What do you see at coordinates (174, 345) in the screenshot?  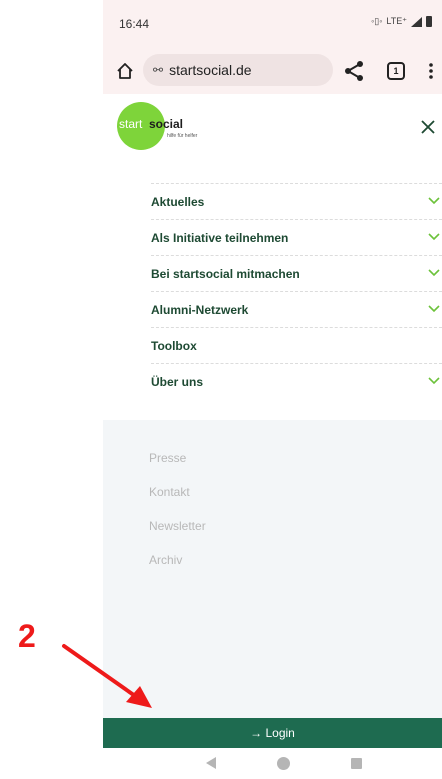 I see `nav-item-label: Toolbox` at bounding box center [174, 345].